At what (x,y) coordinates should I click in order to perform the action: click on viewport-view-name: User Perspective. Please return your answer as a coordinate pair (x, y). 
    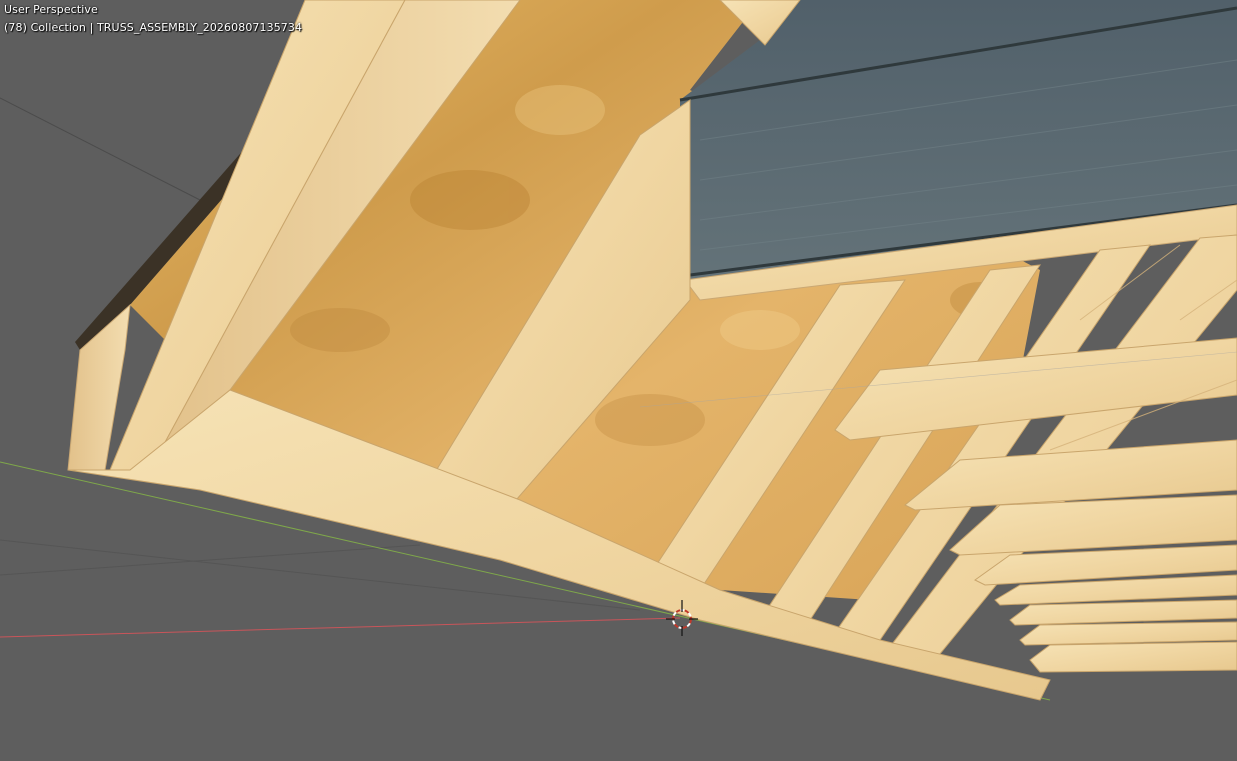
    Looking at the image, I should click on (51, 9).